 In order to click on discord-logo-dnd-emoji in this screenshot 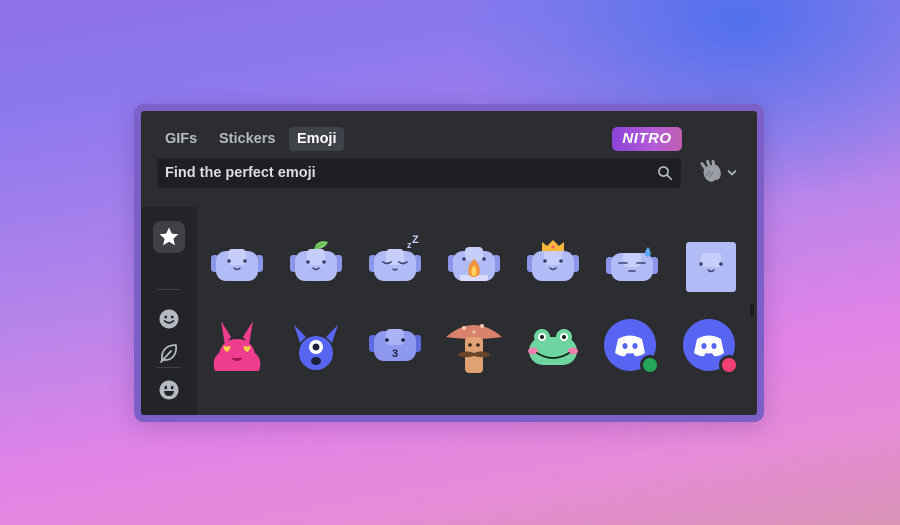, I will do `click(711, 347)`.